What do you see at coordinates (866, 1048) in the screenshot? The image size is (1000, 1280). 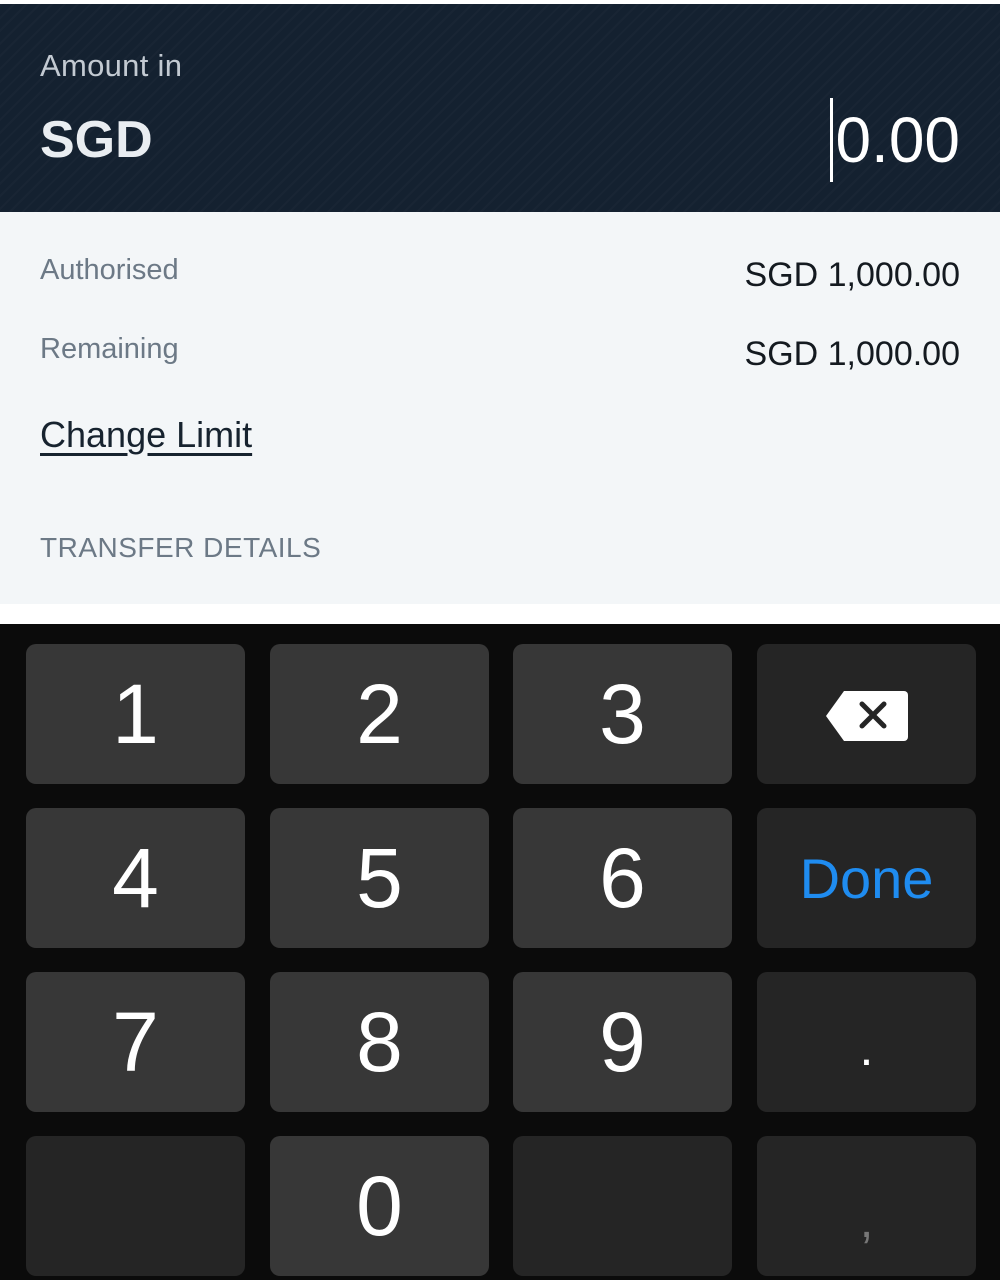 I see `decimal-label: .` at bounding box center [866, 1048].